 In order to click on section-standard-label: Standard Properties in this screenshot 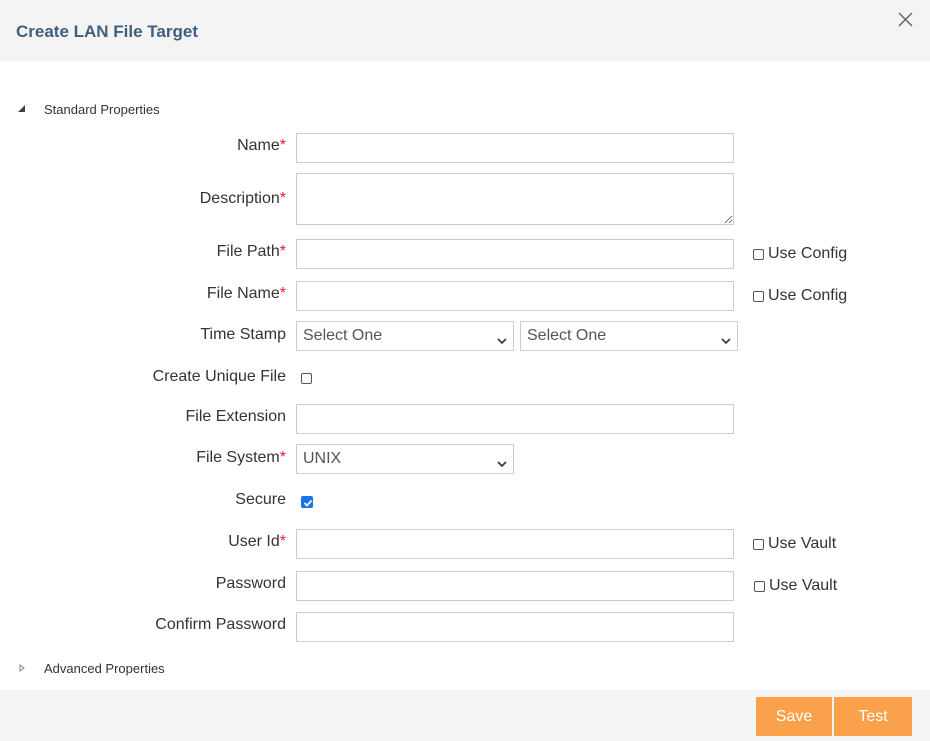, I will do `click(102, 109)`.